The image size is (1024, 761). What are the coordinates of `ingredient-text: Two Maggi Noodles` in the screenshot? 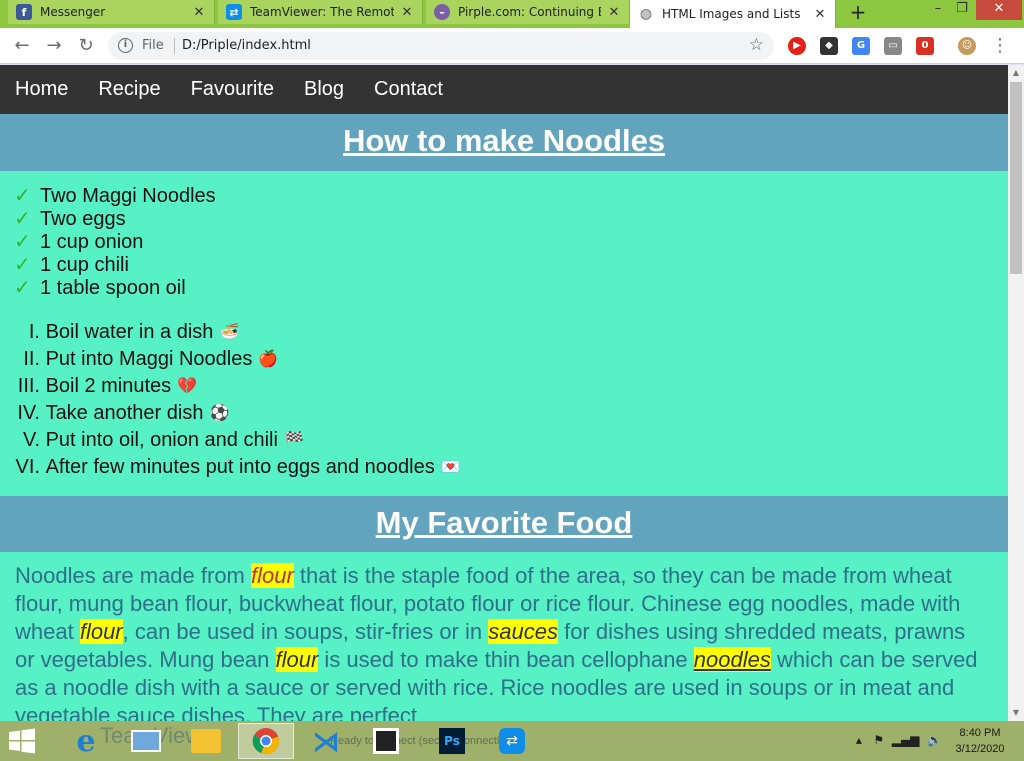 It's located at (128, 196).